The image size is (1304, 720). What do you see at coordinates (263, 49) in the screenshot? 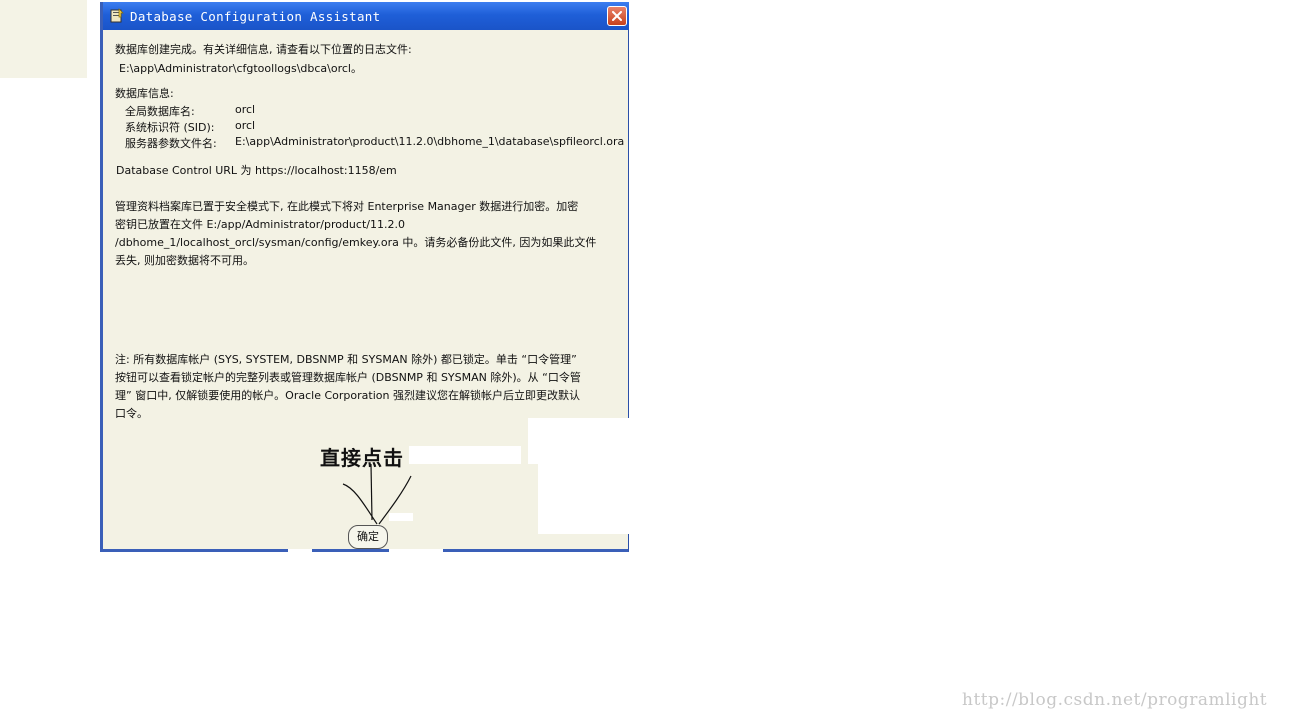
I see `completion-message: 数据库创建完成。有关详细信息, 请查看以下位置的日志文件:` at bounding box center [263, 49].